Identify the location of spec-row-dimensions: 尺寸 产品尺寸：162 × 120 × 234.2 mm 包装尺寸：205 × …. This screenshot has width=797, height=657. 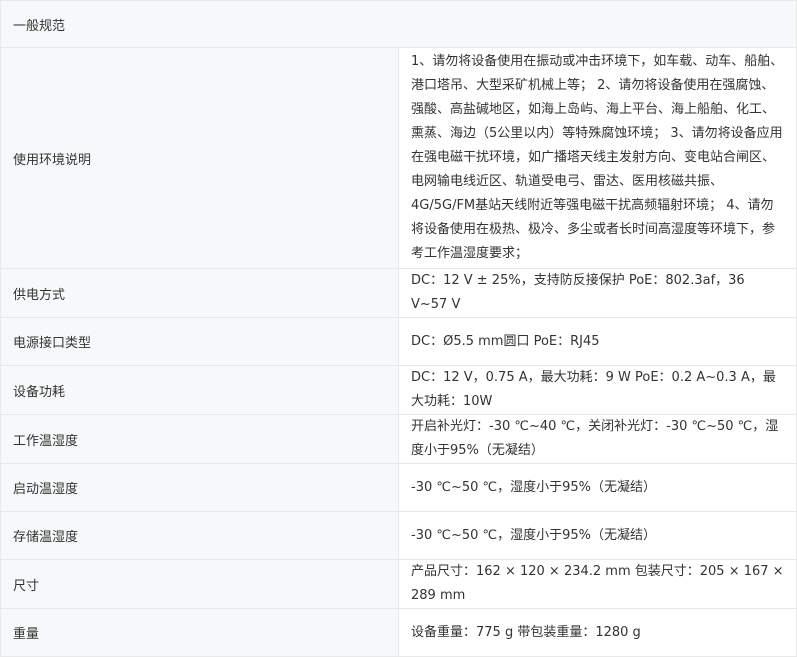
(398, 584).